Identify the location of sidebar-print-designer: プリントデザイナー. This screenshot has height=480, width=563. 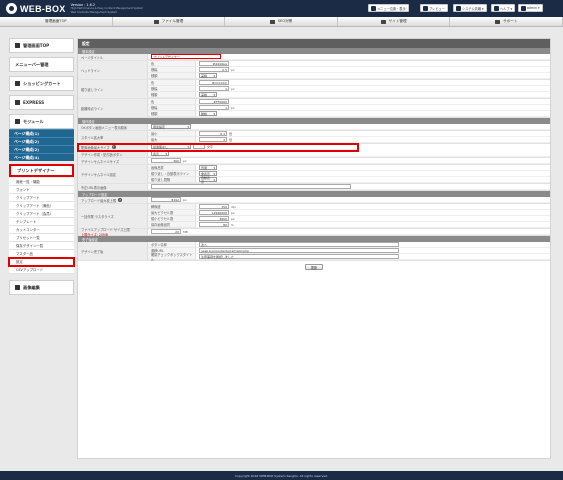
(41, 170).